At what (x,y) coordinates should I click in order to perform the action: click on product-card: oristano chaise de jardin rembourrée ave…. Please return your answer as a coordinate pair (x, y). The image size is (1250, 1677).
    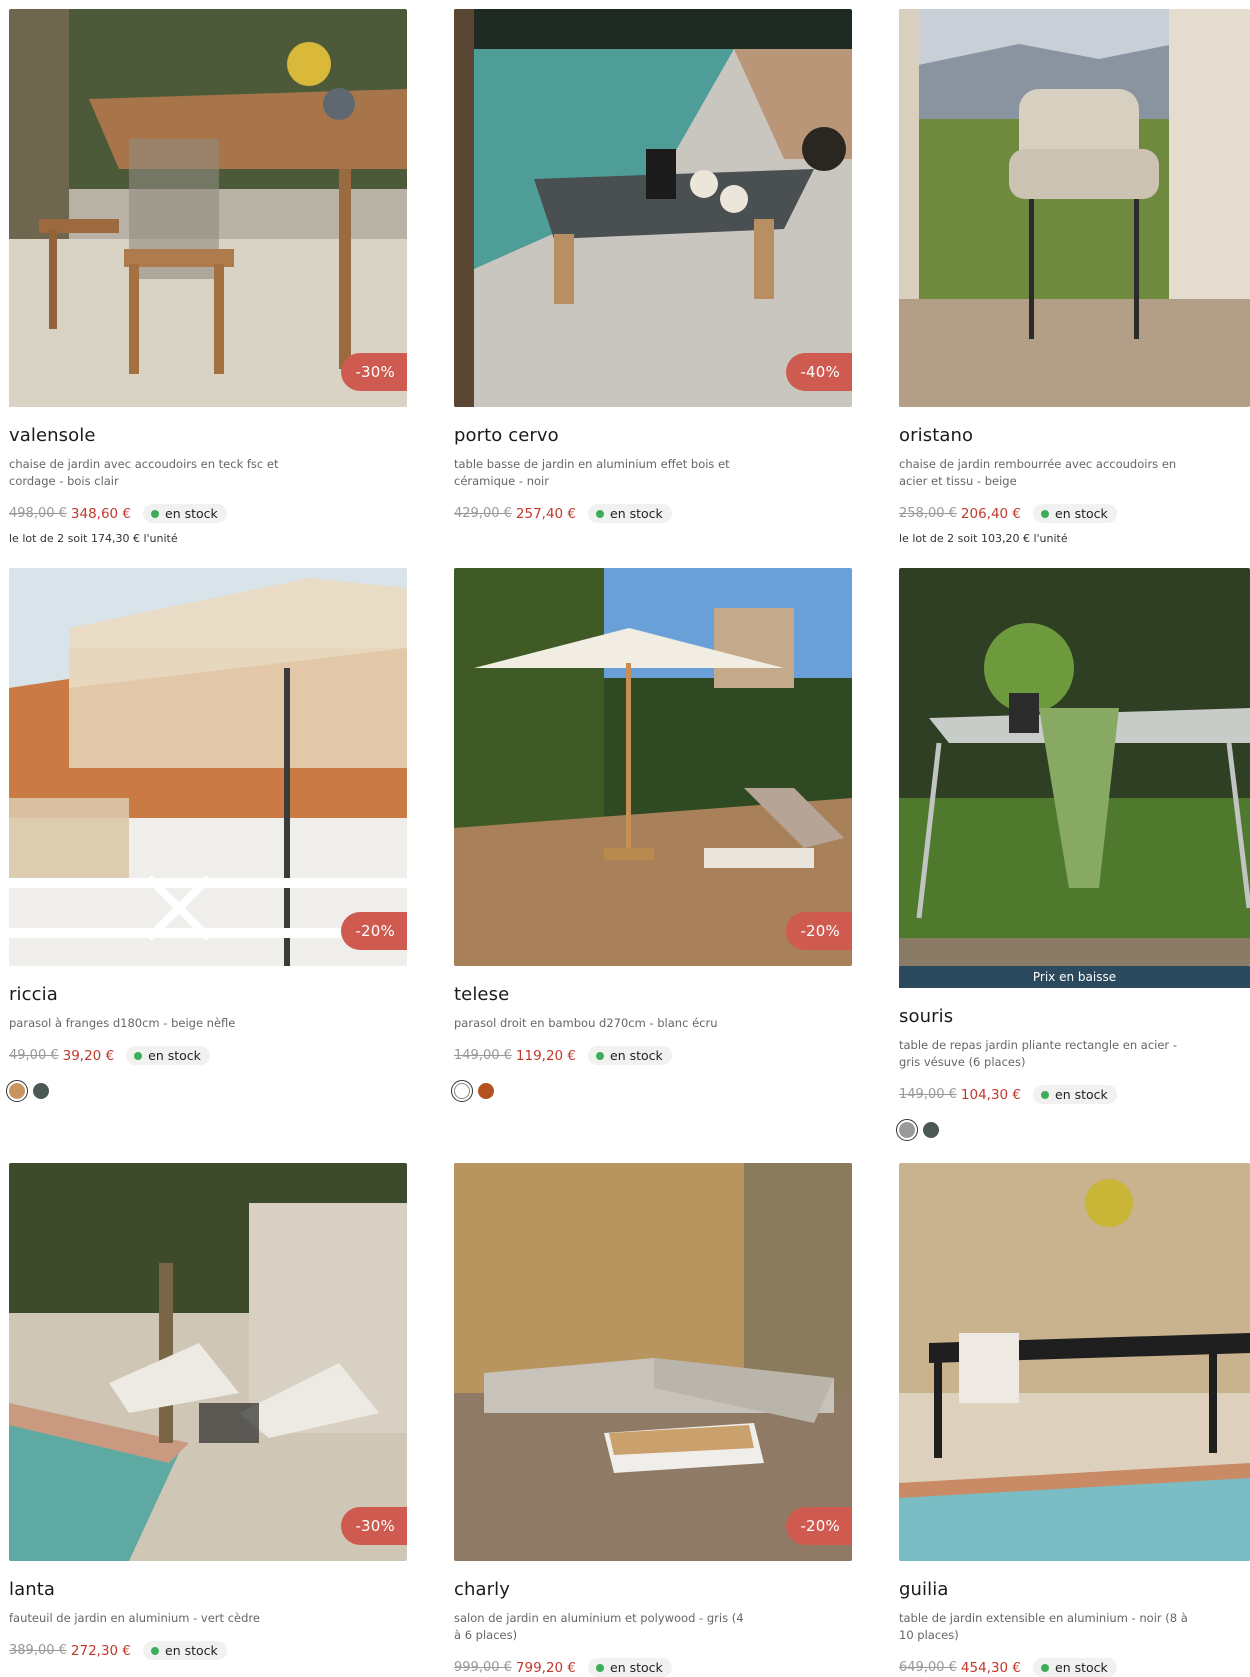
    Looking at the image, I should click on (1074, 277).